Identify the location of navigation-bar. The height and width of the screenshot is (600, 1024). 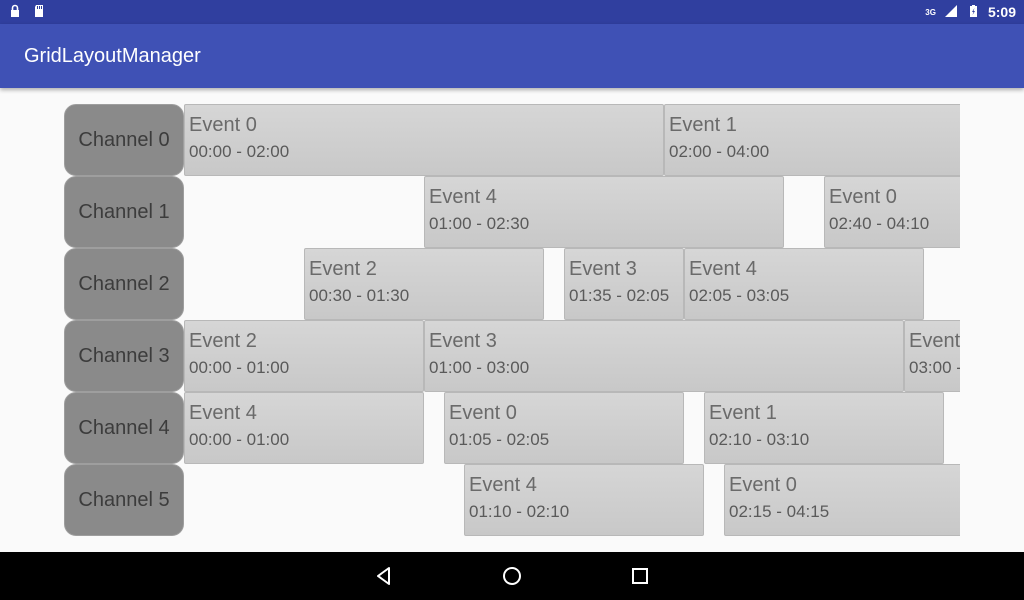
(512, 576).